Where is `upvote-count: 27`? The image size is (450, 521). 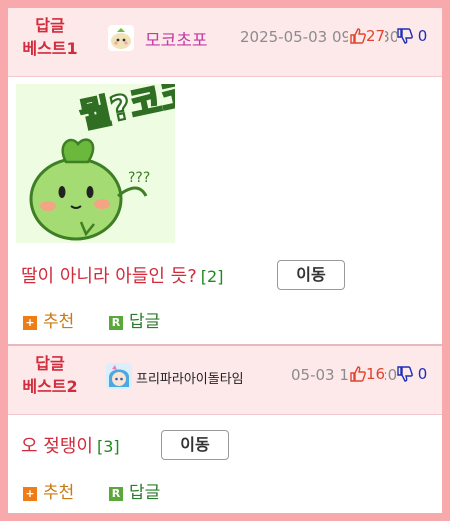 upvote-count: 27 is located at coordinates (367, 36).